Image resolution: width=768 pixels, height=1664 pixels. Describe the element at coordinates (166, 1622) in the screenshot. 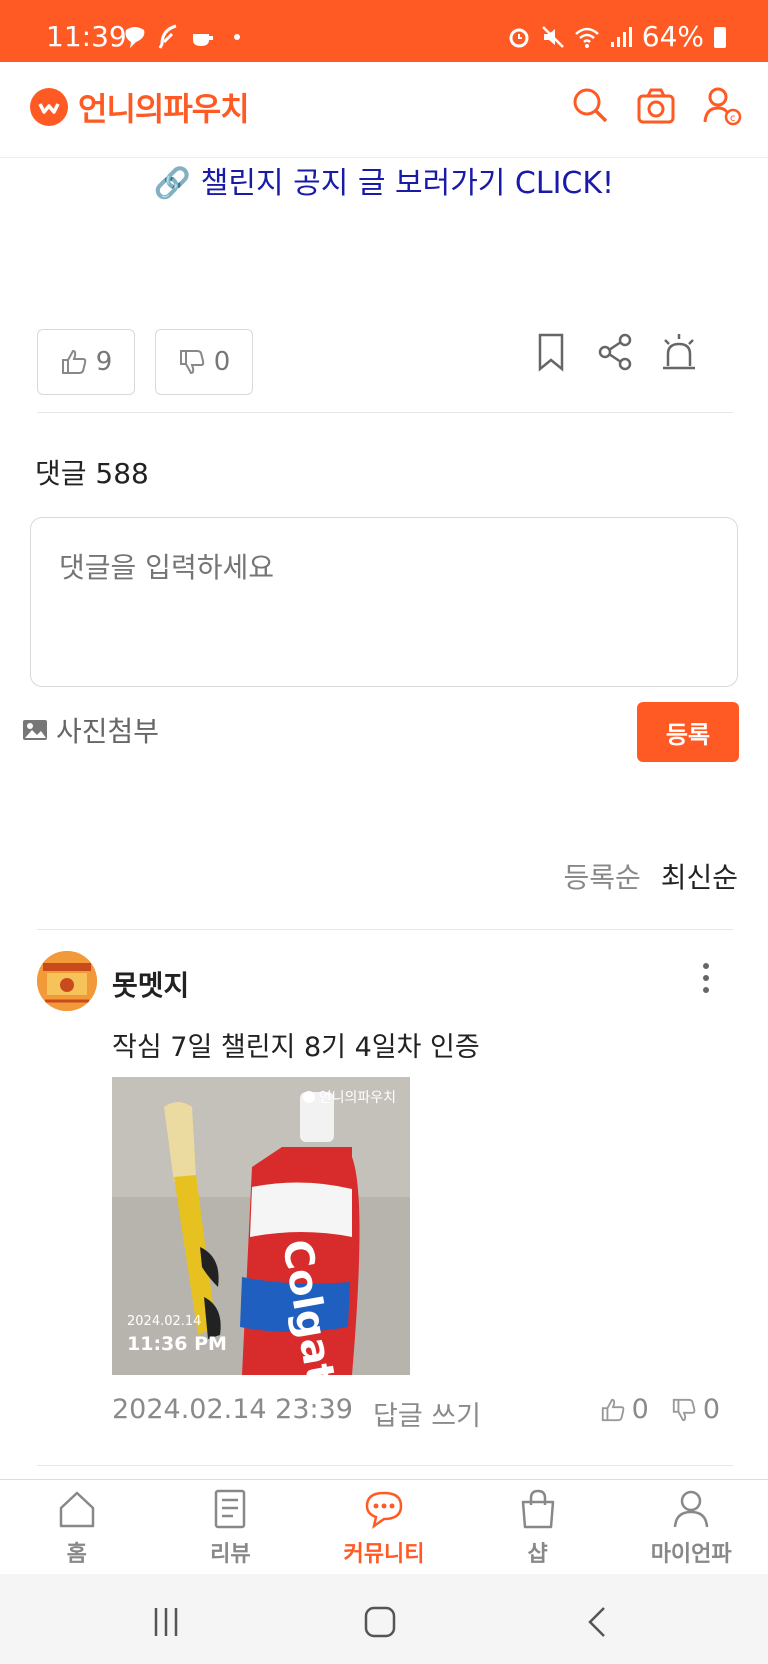

I see `recent-apps-icon` at that location.